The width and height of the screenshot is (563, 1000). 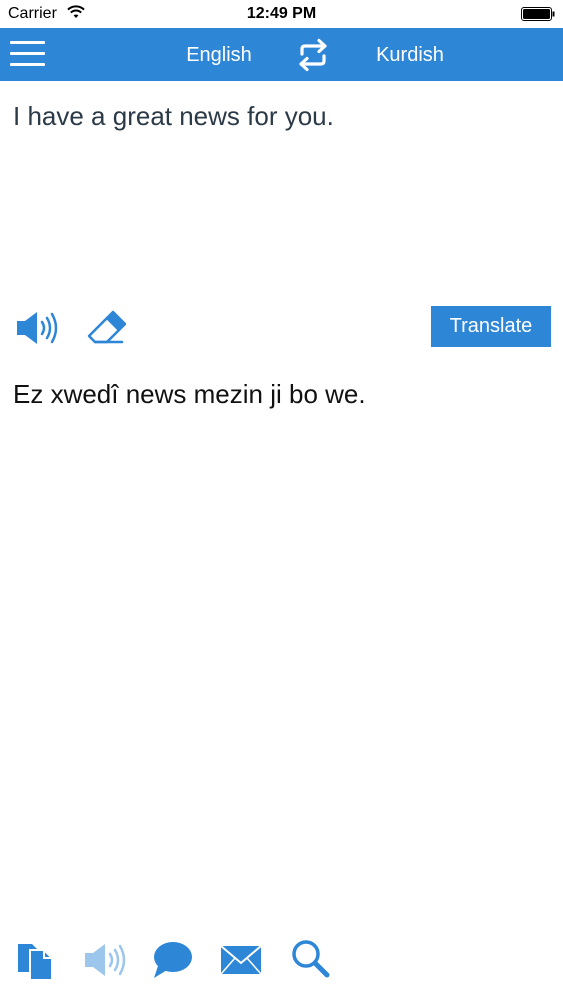 I want to click on eraser-icon, so click(x=106, y=328).